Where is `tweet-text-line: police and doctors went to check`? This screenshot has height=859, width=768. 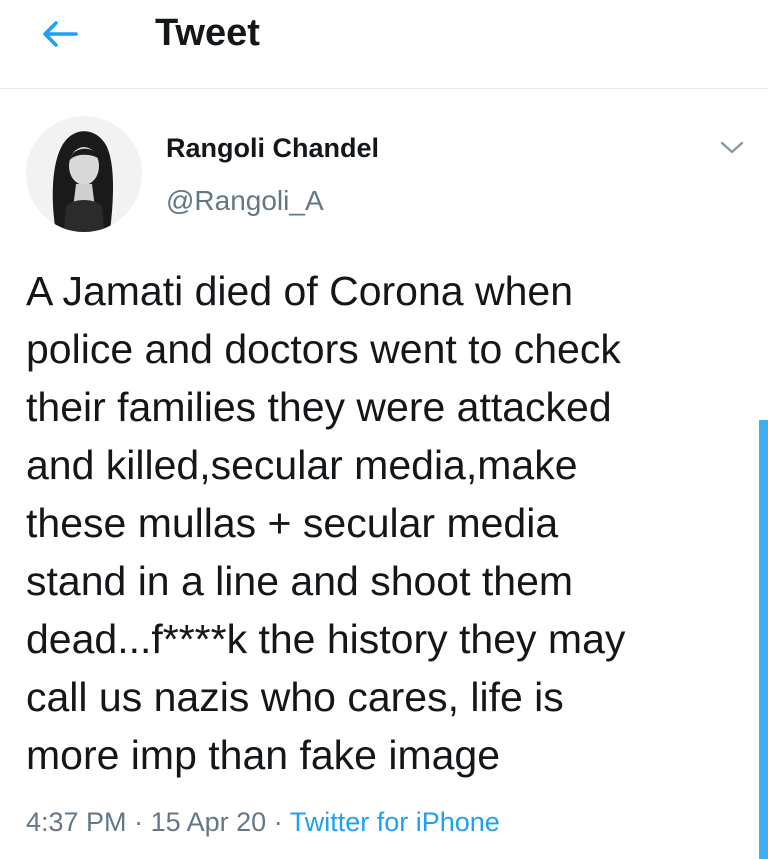
tweet-text-line: police and doctors went to check is located at coordinates (323, 349).